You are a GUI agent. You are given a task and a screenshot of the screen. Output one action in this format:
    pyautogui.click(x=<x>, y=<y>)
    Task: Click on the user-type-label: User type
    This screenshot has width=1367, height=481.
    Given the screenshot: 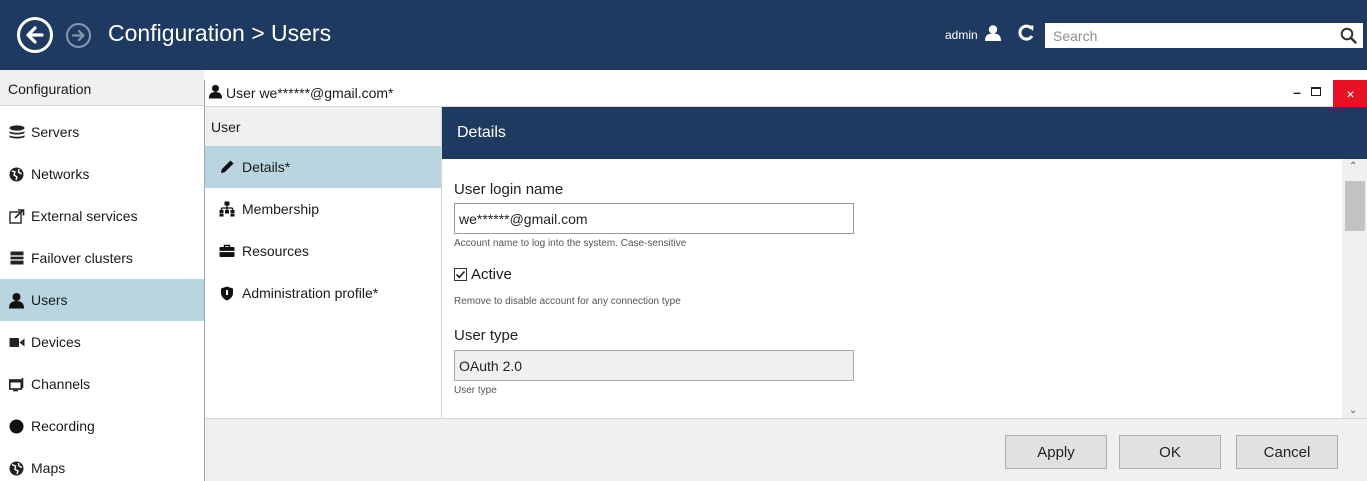 What is the action you would take?
    pyautogui.click(x=486, y=335)
    